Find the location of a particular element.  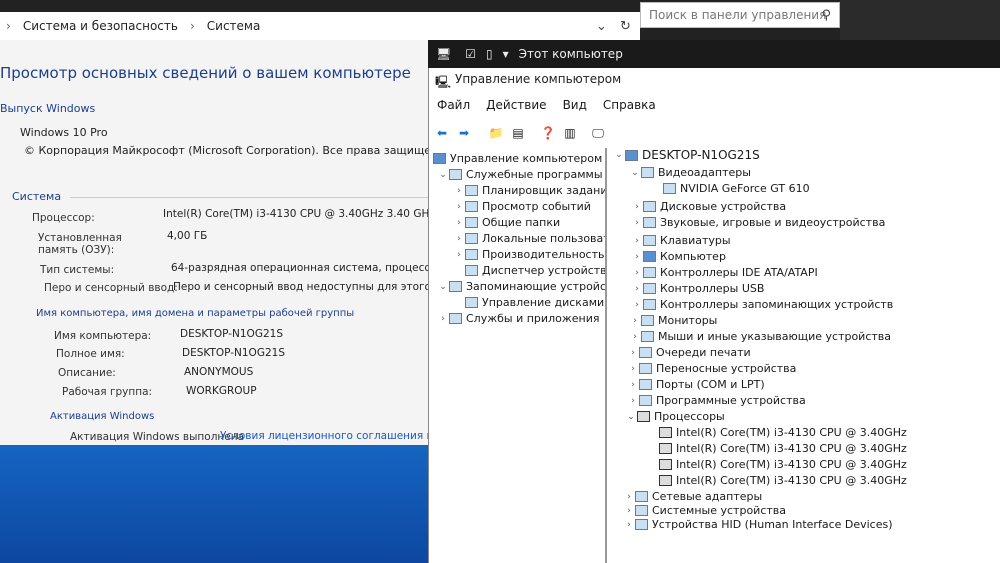

device-label: Клавиатуры is located at coordinates (695, 240).